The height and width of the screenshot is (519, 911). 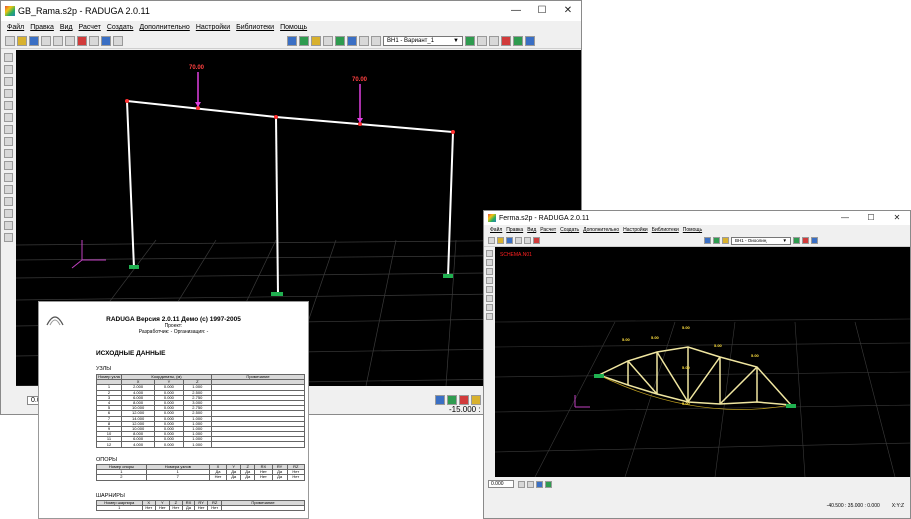 I want to click on load-tool-icon, so click(x=8, y=129).